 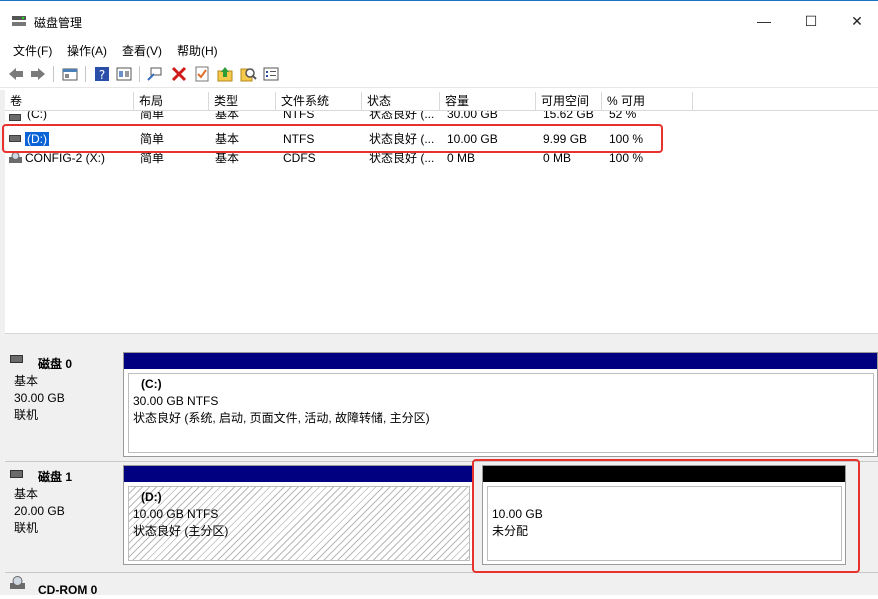 What do you see at coordinates (37, 116) in the screenshot?
I see `volume-name: (C:)` at bounding box center [37, 116].